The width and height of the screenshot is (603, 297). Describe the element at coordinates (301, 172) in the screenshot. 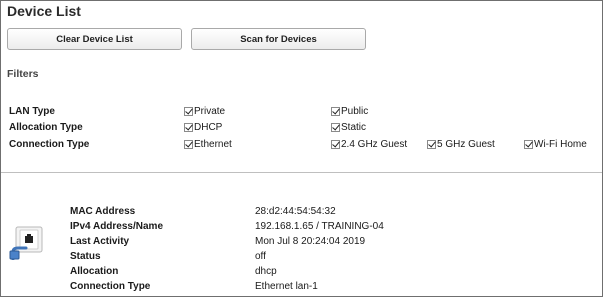

I see `section-divider` at that location.